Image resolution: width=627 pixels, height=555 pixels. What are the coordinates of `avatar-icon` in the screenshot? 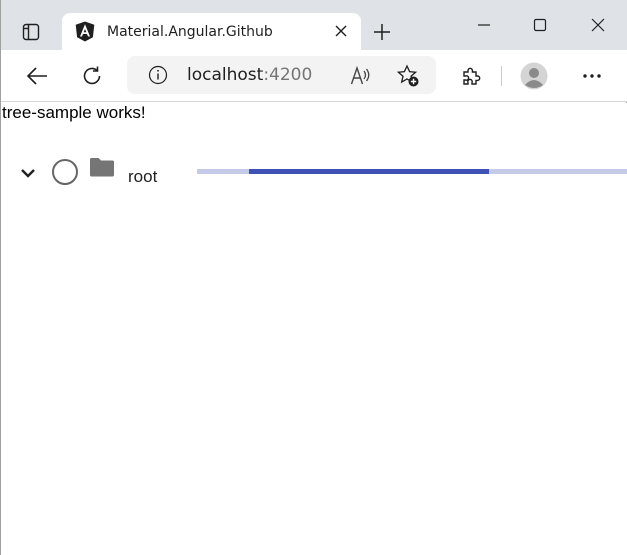 It's located at (534, 76).